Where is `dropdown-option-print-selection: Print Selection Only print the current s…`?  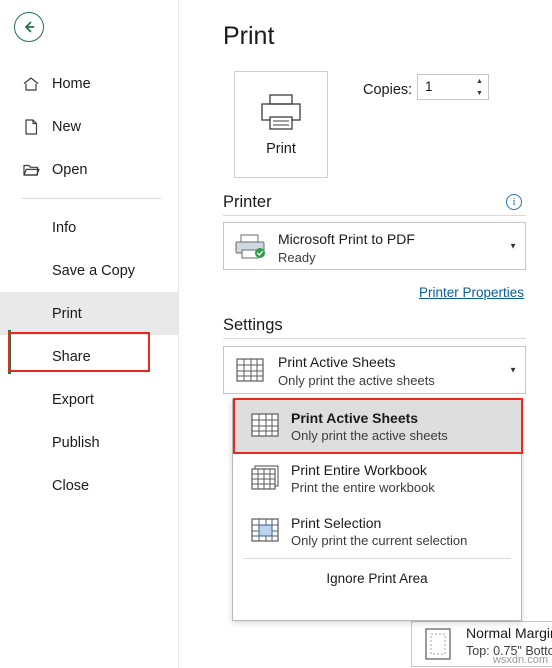
dropdown-option-print-selection: Print Selection Only print the current s… is located at coordinates (377, 531).